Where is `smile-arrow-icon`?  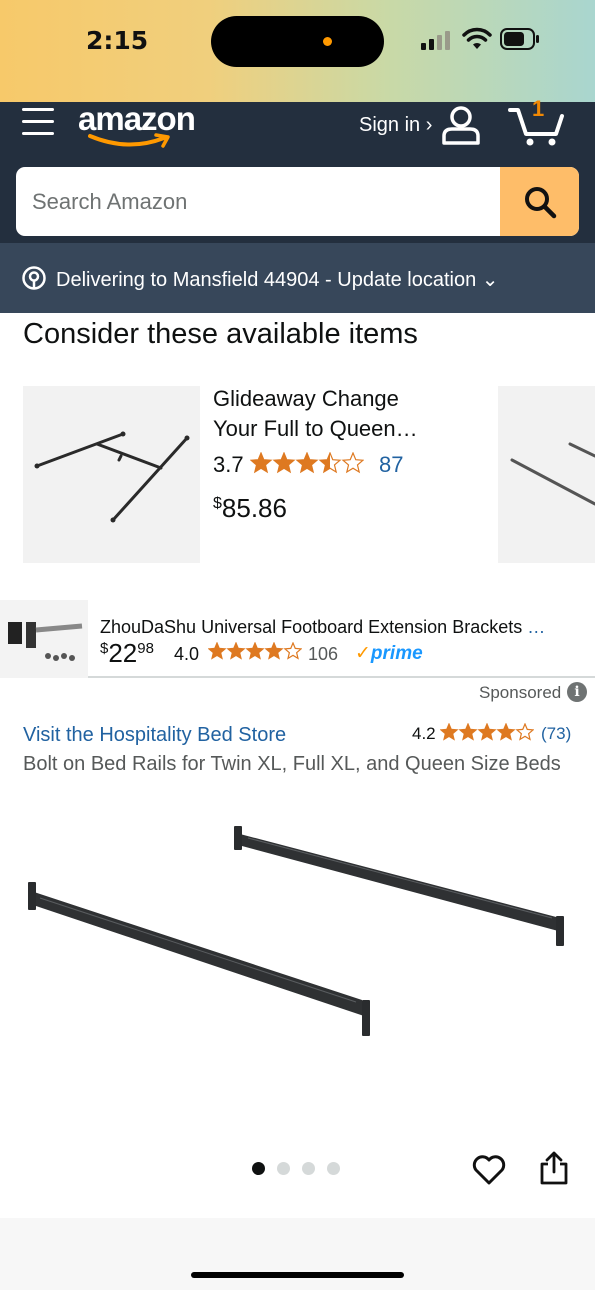 smile-arrow-icon is located at coordinates (129, 140).